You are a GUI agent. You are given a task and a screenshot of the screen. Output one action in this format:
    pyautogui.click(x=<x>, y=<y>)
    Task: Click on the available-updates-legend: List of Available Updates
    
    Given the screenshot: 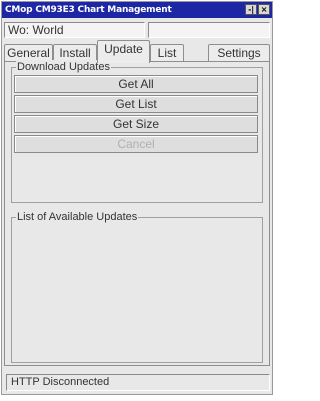 What is the action you would take?
    pyautogui.click(x=77, y=217)
    